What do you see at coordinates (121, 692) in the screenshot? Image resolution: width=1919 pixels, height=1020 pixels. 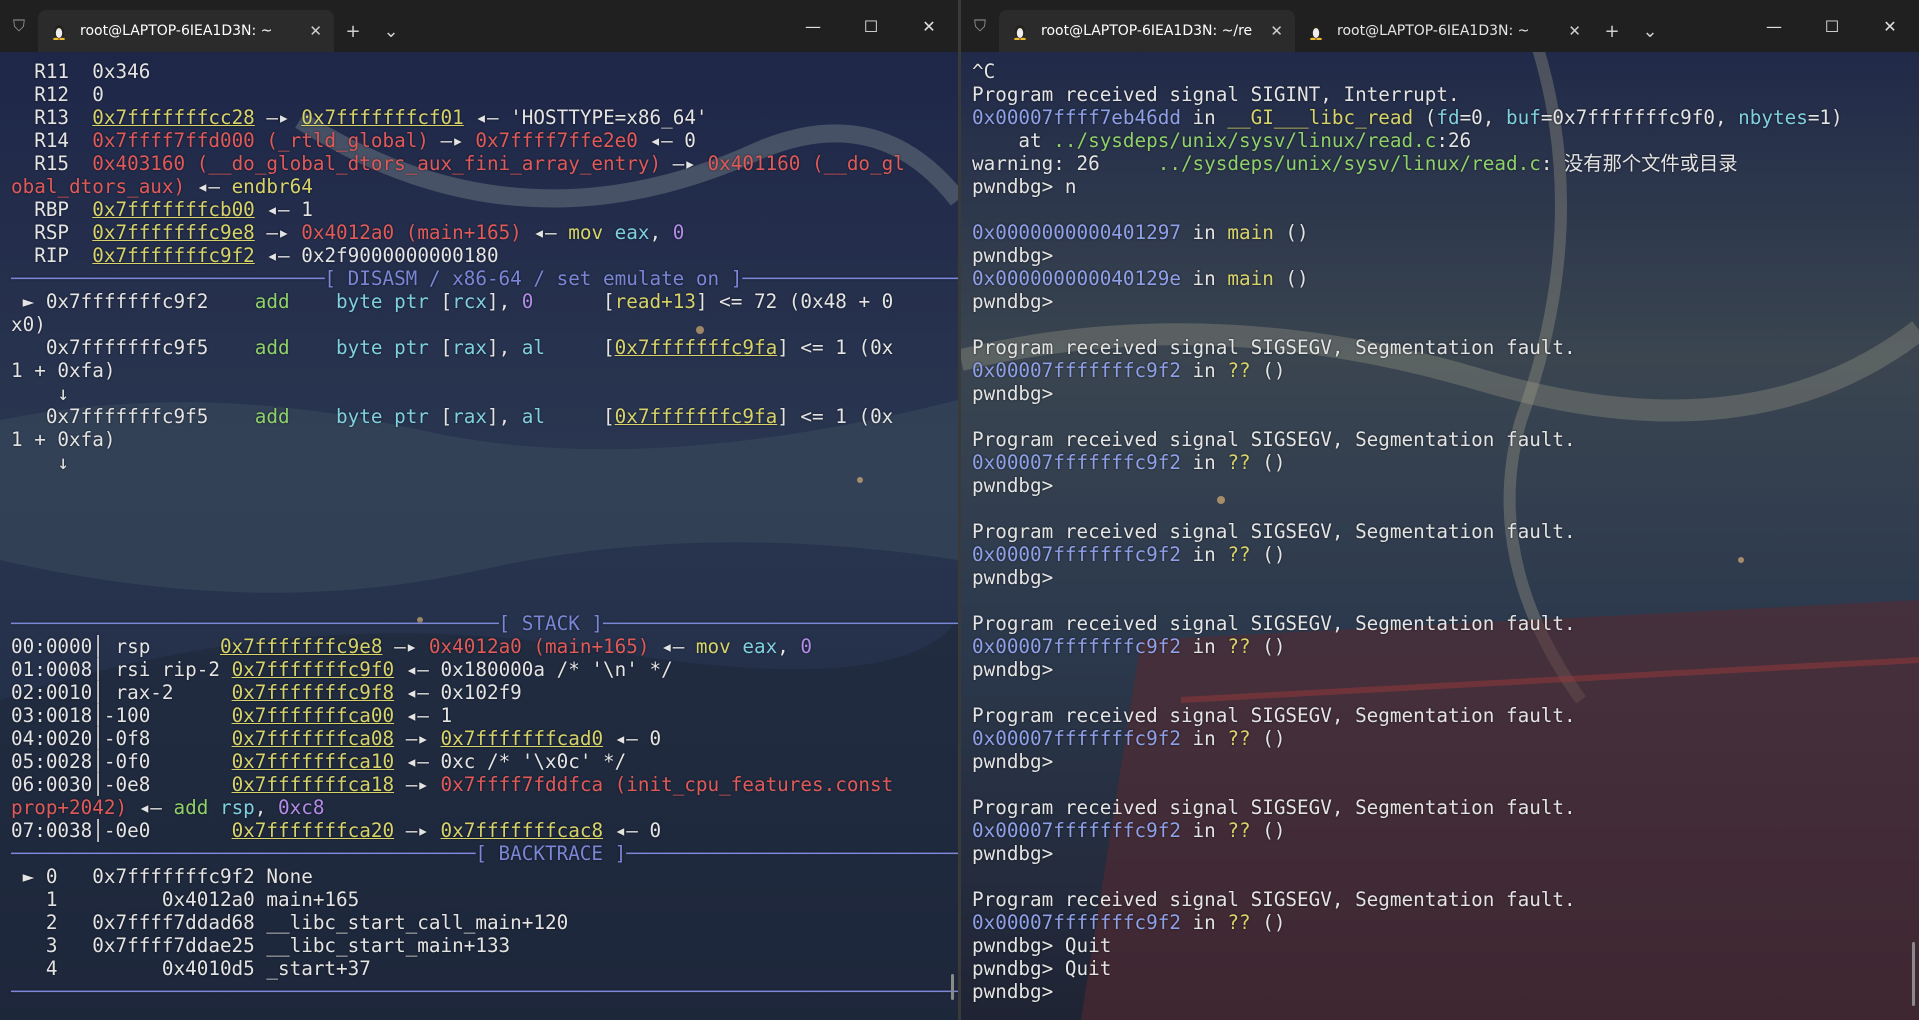 I see `terminal-text: 02:0010│ rax-2` at bounding box center [121, 692].